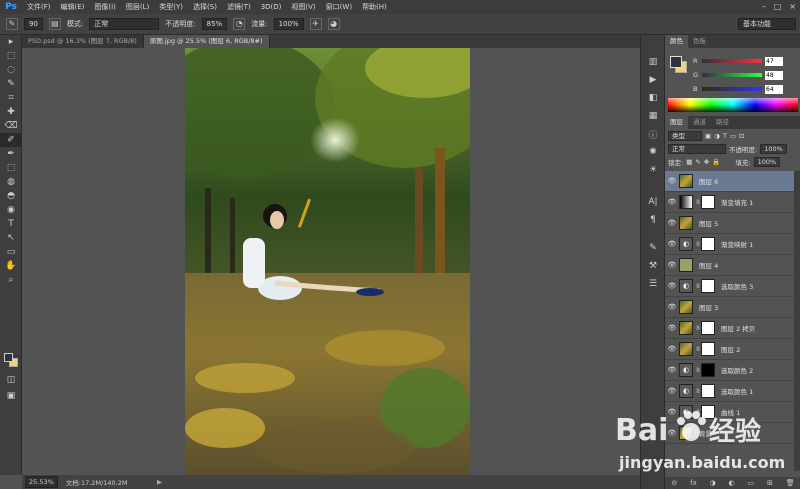 The height and width of the screenshot is (489, 800). I want to click on mode-select: 正常, so click(124, 24).